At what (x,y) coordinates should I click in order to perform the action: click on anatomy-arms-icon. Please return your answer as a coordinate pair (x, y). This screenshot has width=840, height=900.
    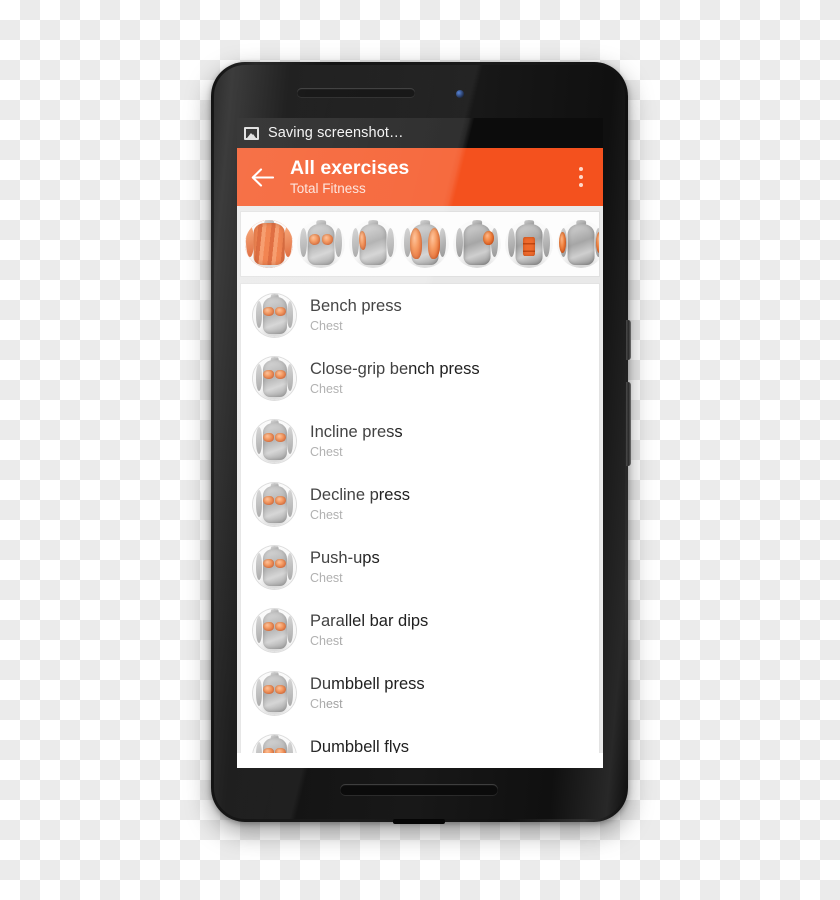
    Looking at the image, I should click on (578, 244).